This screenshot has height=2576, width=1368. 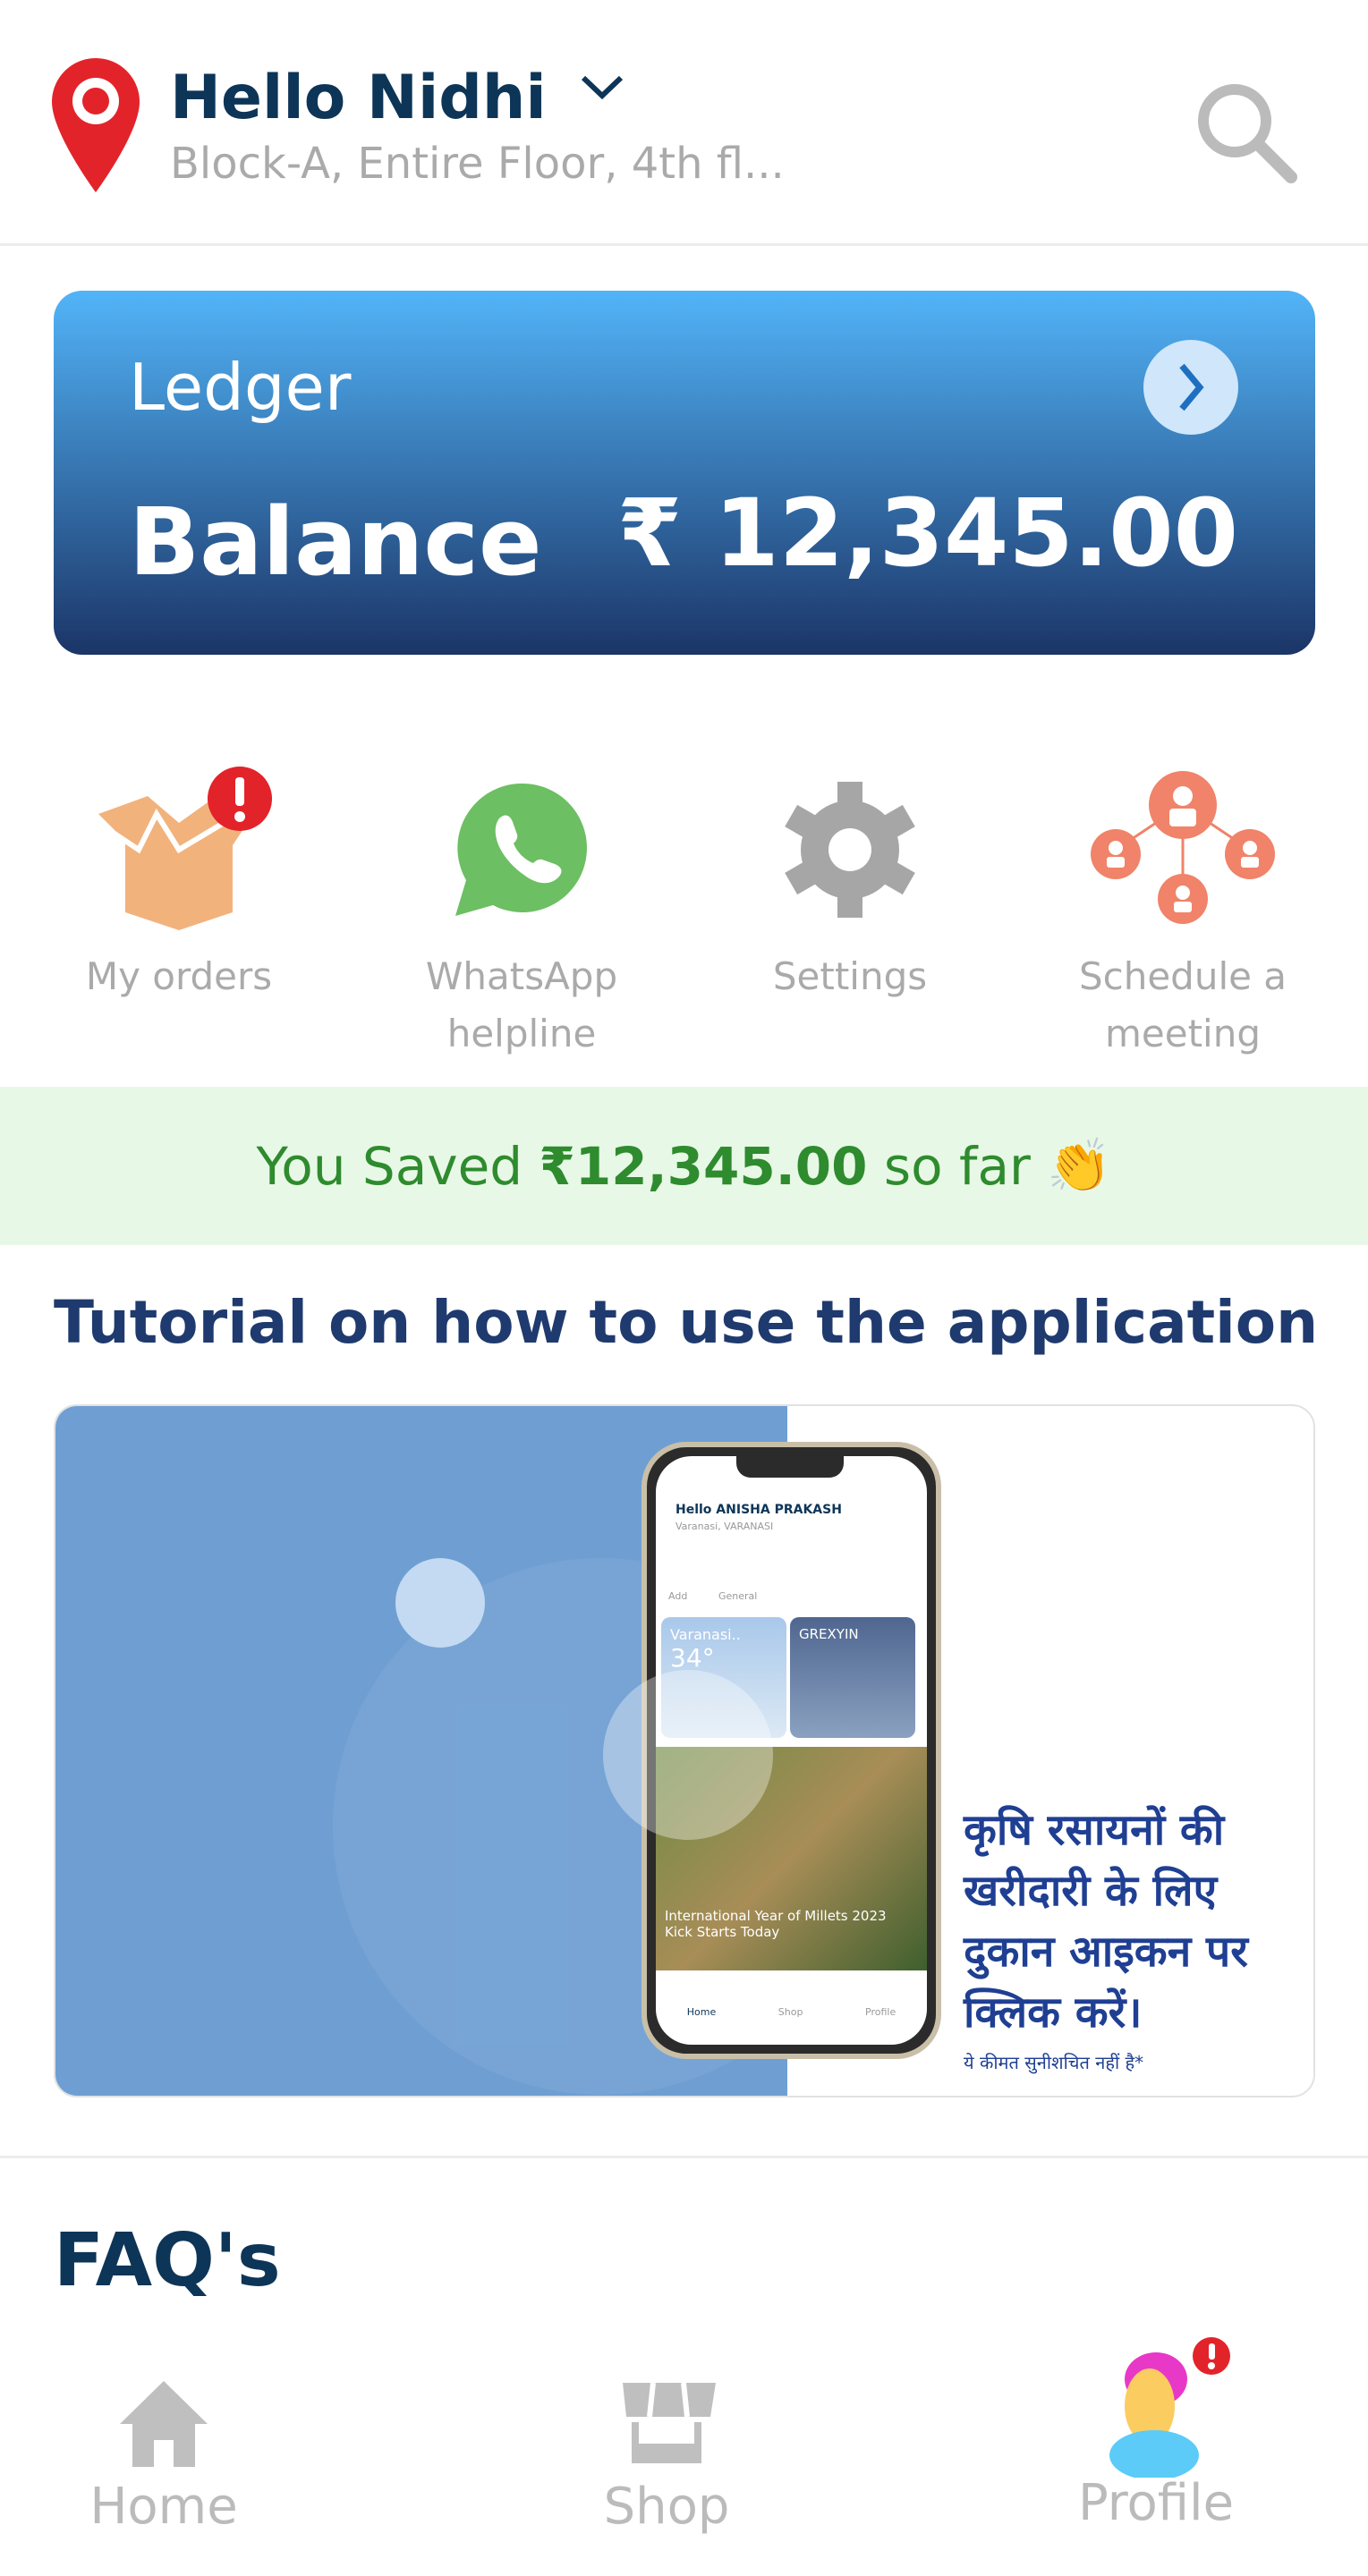 What do you see at coordinates (358, 98) in the screenshot?
I see `greeting-text: Hello Nidhi` at bounding box center [358, 98].